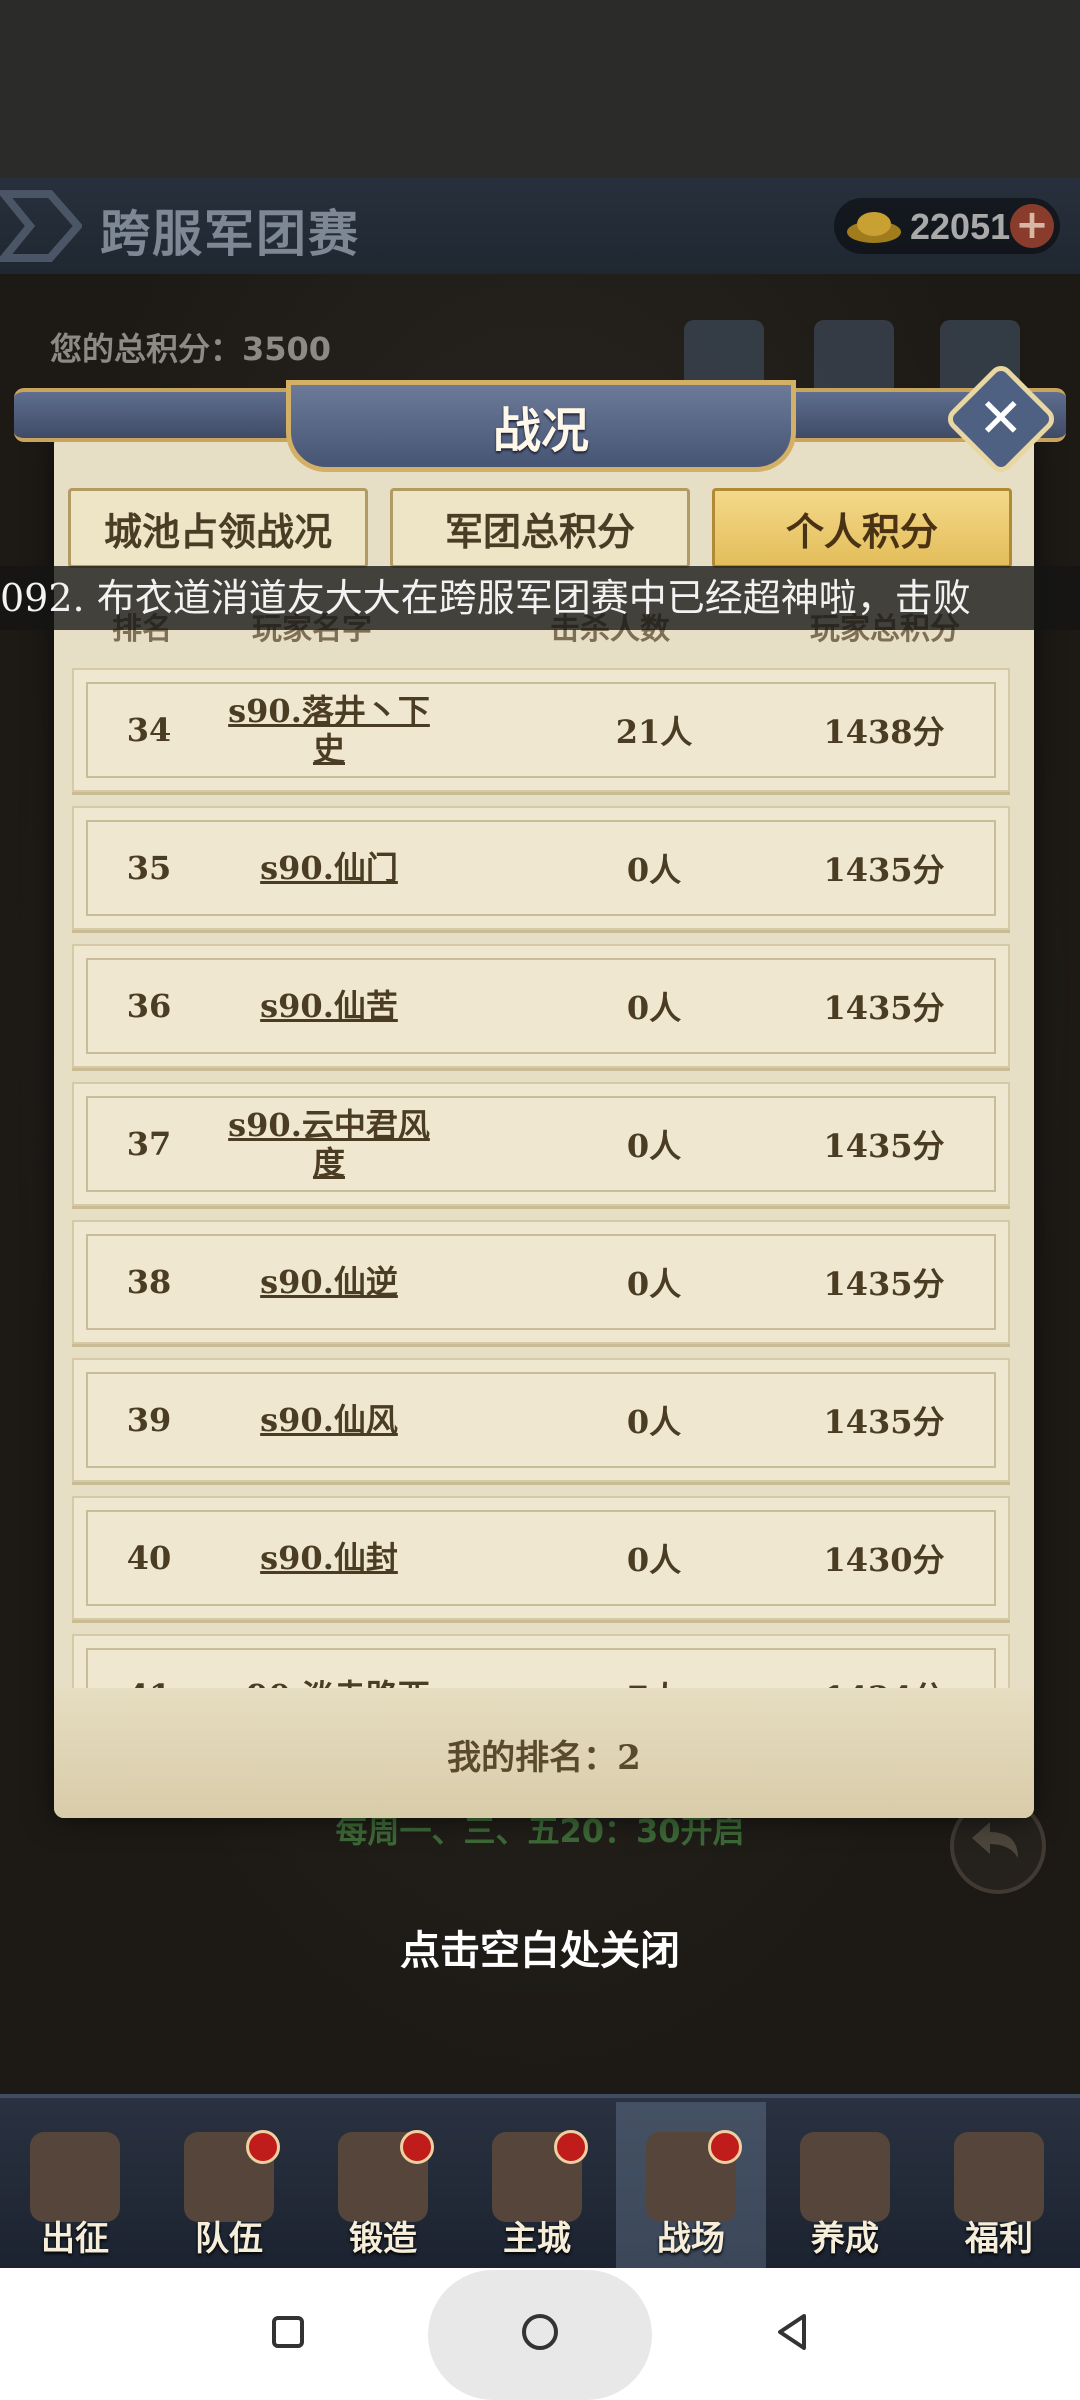 This screenshot has width=1080, height=2400. What do you see at coordinates (845, 2239) in the screenshot?
I see `nav-label: 养成` at bounding box center [845, 2239].